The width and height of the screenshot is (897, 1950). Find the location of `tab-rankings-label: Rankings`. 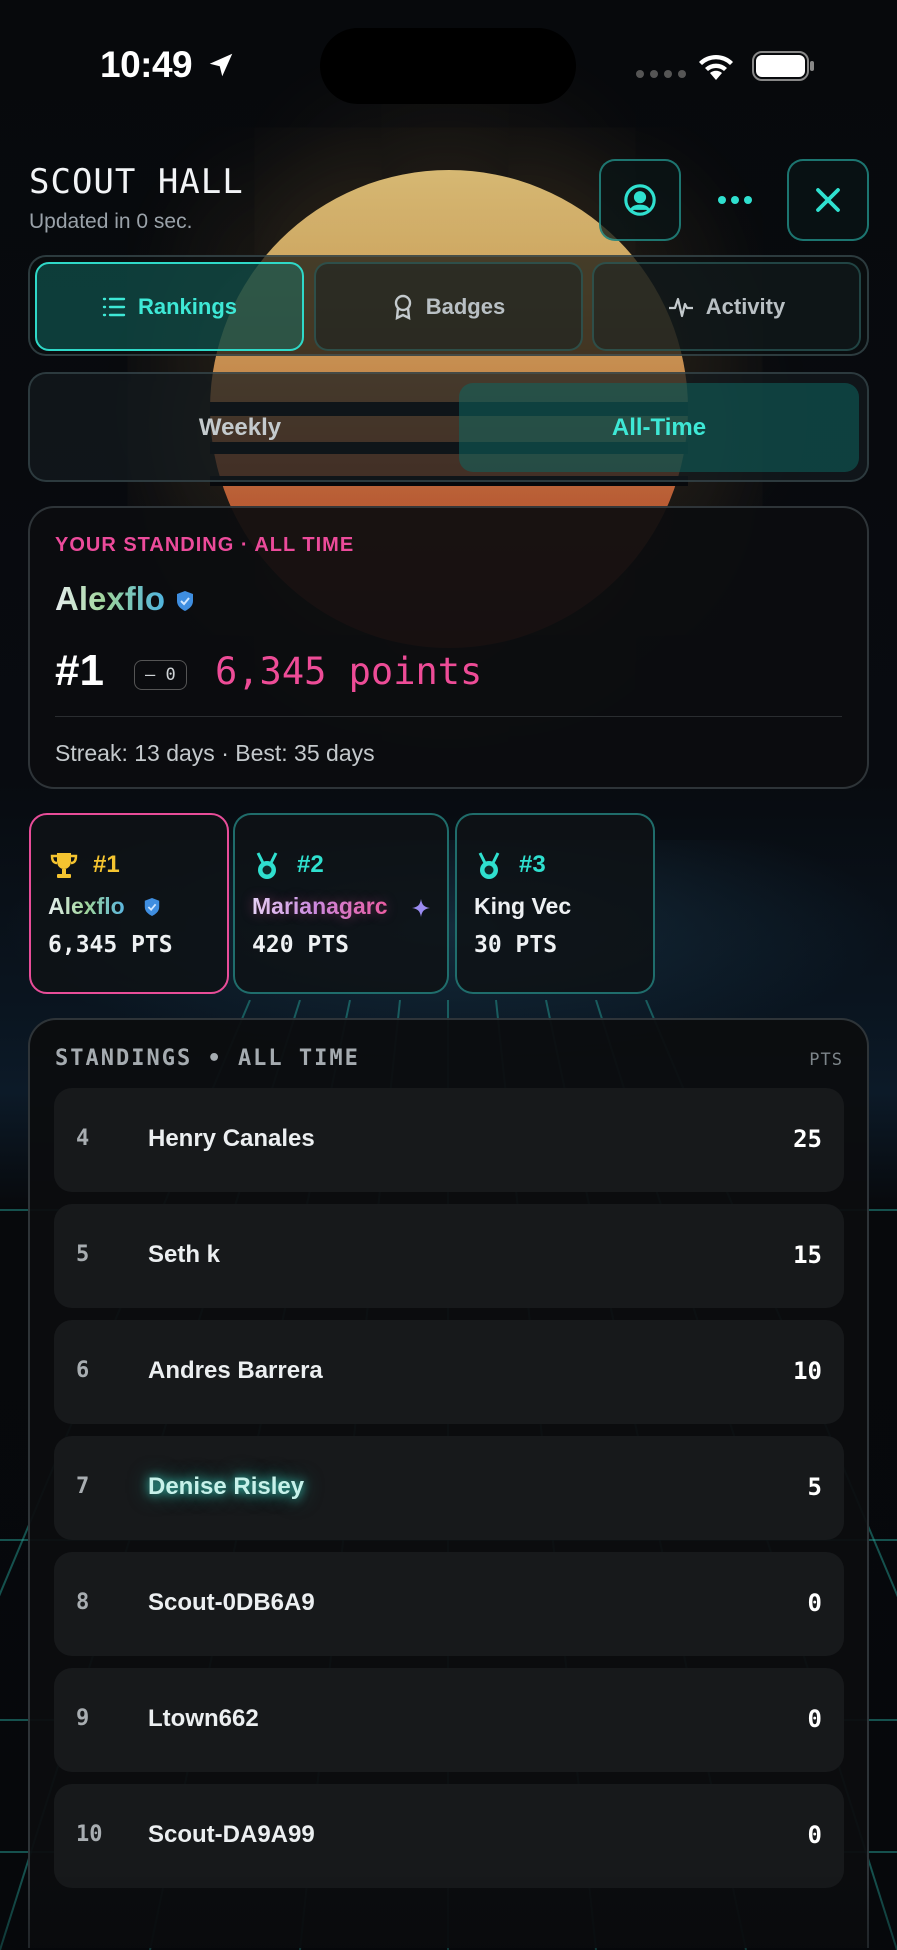

tab-rankings-label: Rankings is located at coordinates (187, 306).